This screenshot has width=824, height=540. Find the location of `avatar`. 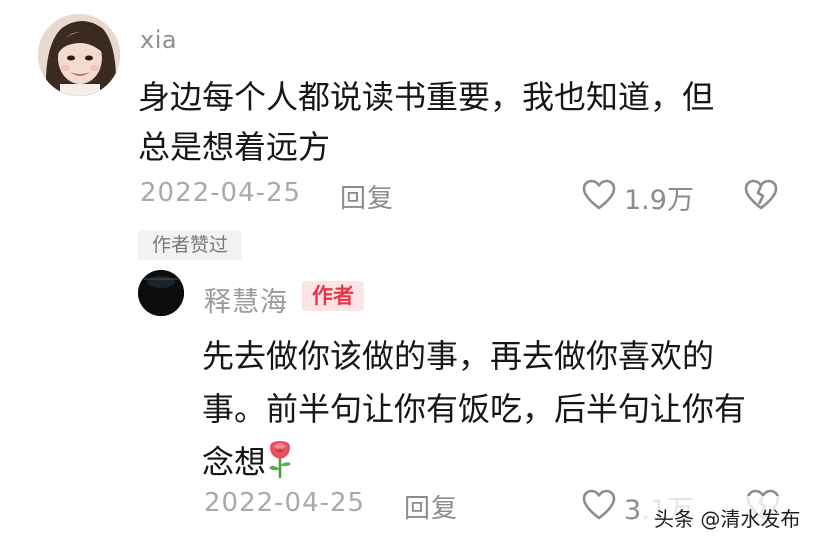

avatar is located at coordinates (79, 55).